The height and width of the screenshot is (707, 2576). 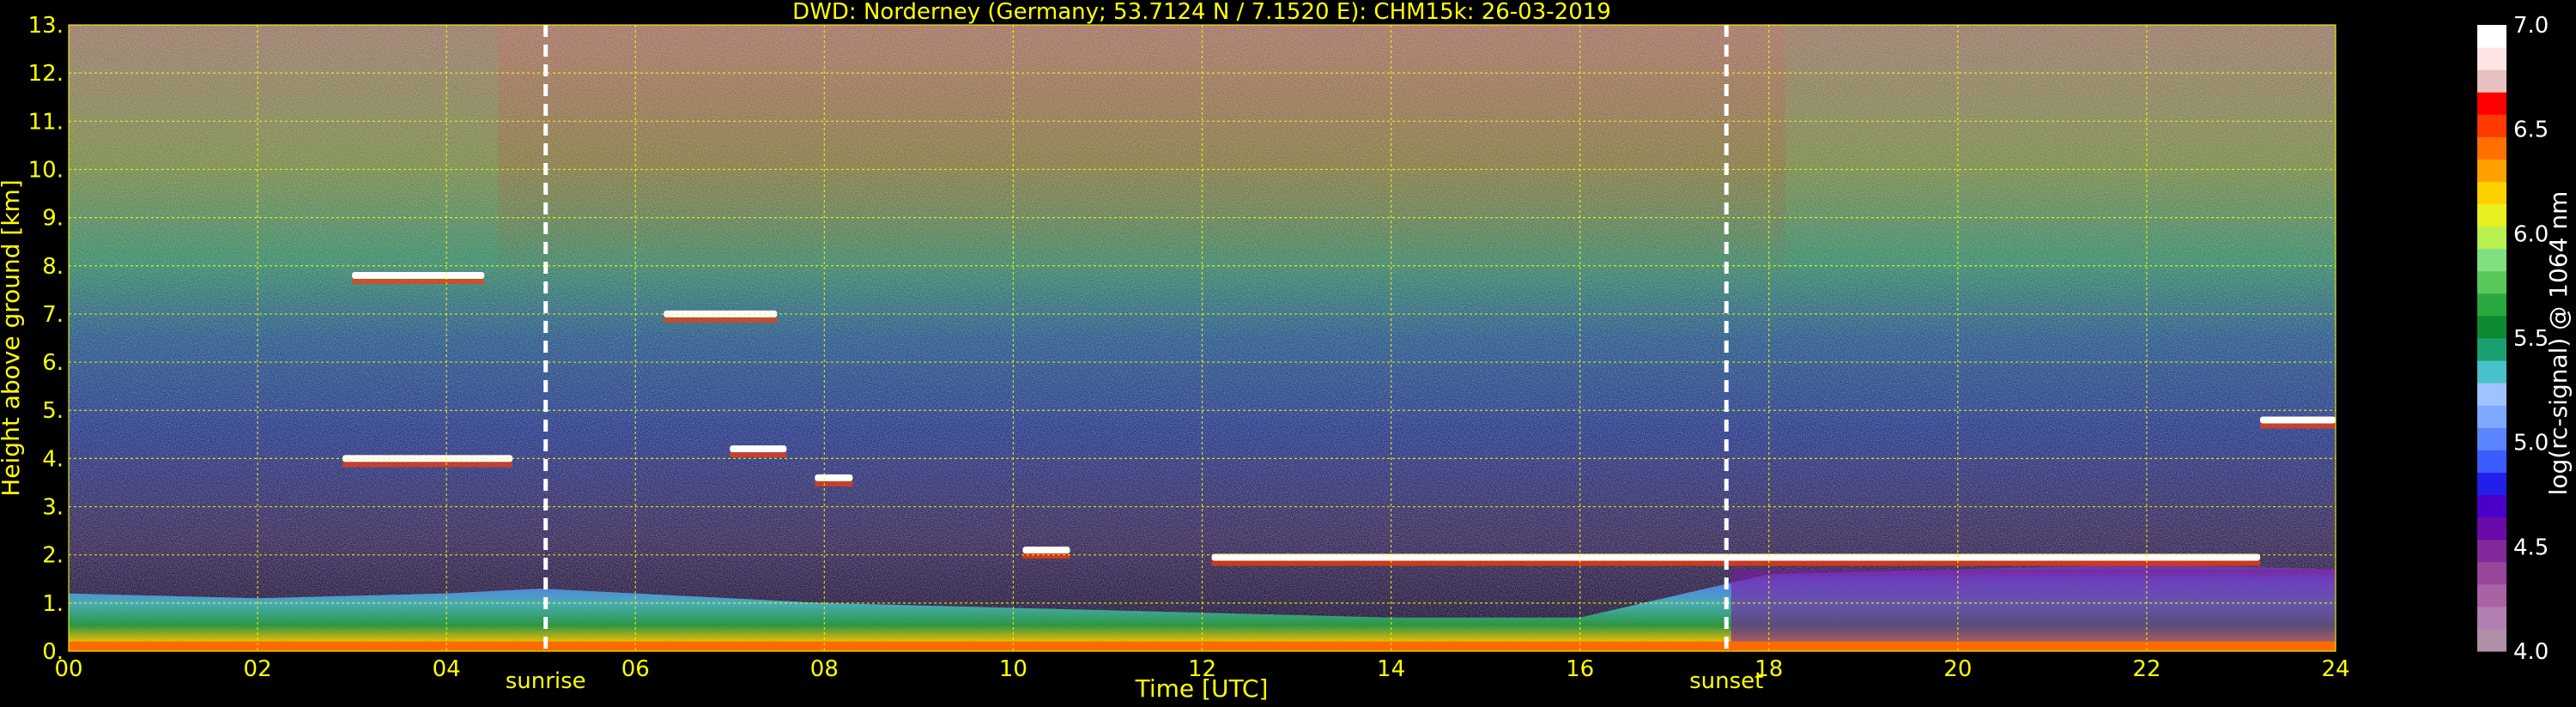 I want to click on y-tick-label: 7., so click(x=53, y=315).